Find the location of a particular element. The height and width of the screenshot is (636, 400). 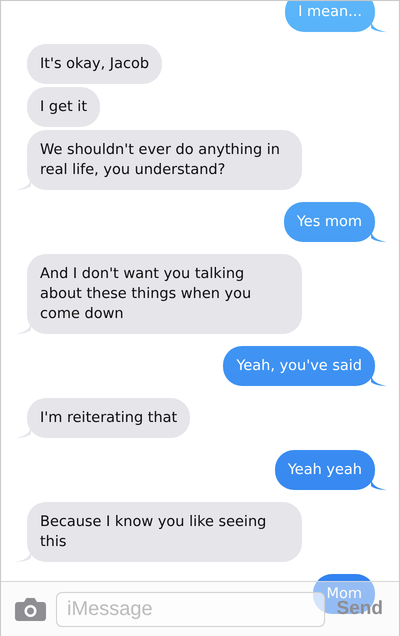

message-bubble: It's okay, Jacob is located at coordinates (94, 64).